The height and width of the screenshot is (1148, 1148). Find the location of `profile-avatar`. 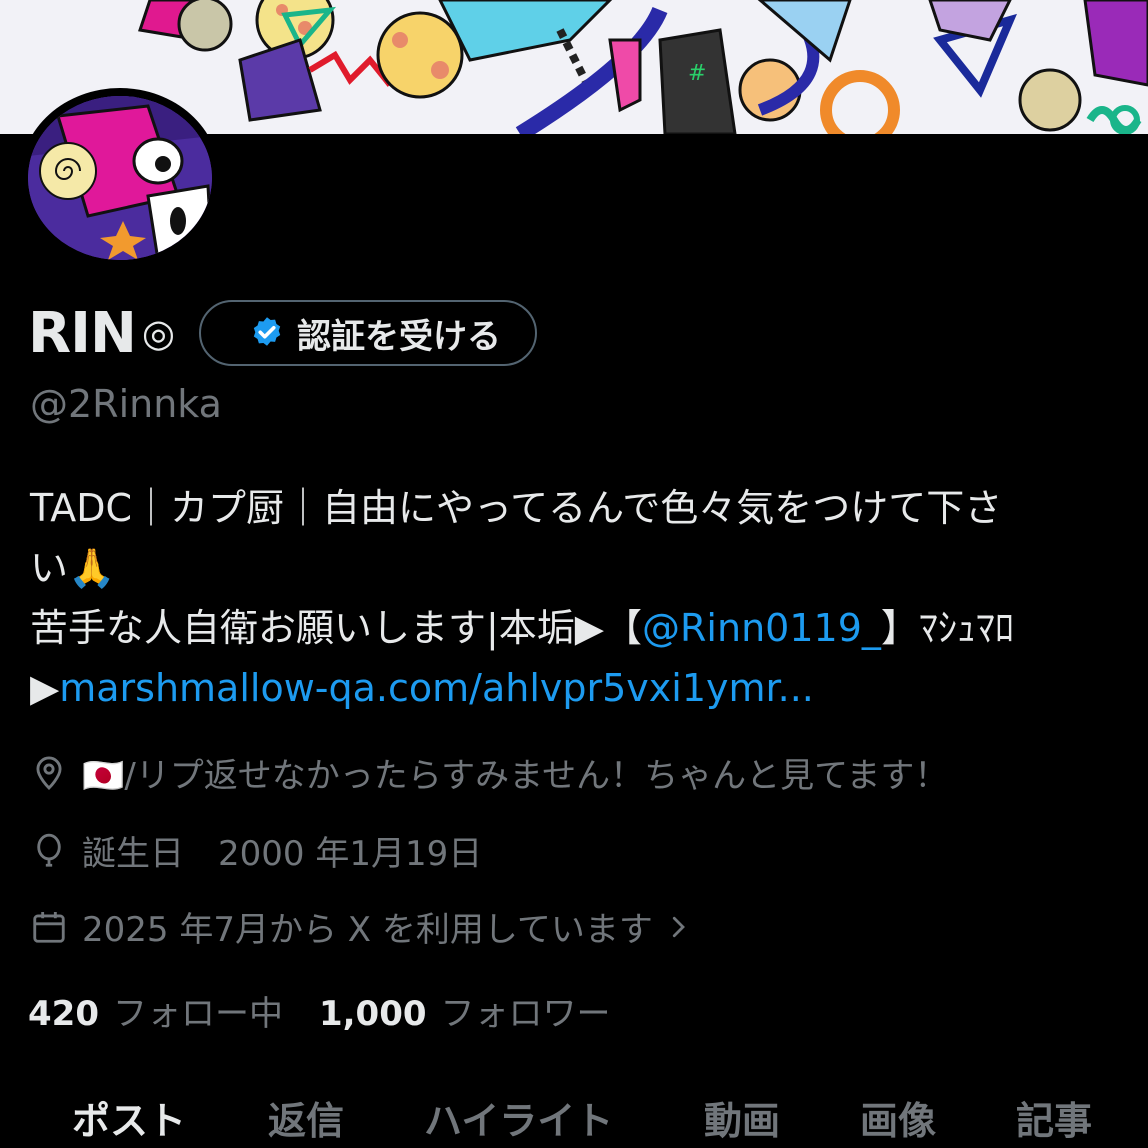

profile-avatar is located at coordinates (120, 178).